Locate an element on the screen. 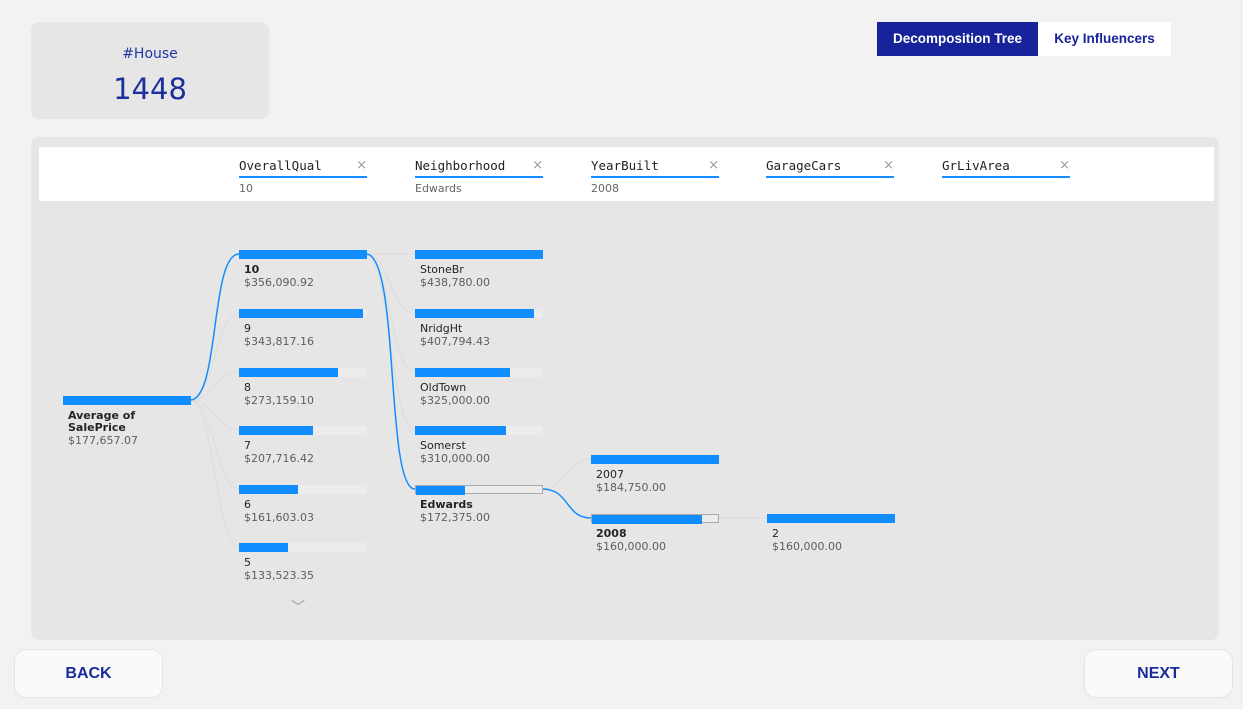  node-value: $438,780.00 is located at coordinates (455, 282).